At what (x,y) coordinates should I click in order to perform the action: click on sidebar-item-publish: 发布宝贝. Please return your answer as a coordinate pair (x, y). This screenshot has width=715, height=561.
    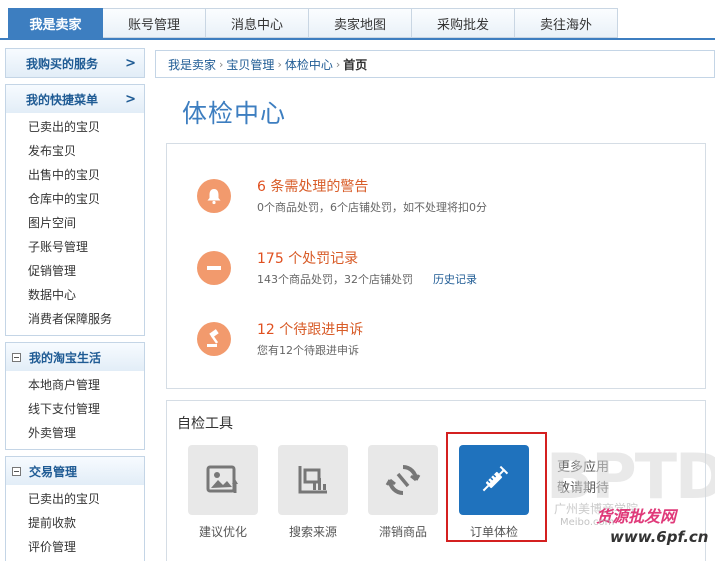
    Looking at the image, I should click on (86, 151).